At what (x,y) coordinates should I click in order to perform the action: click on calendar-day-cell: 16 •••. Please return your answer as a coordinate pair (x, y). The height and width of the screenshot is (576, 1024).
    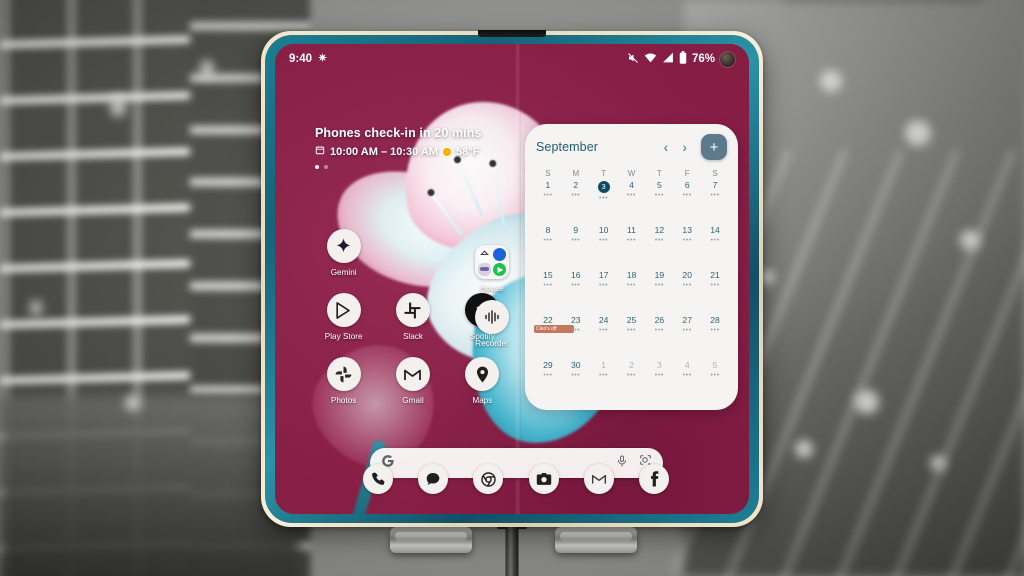
    Looking at the image, I should click on (576, 291).